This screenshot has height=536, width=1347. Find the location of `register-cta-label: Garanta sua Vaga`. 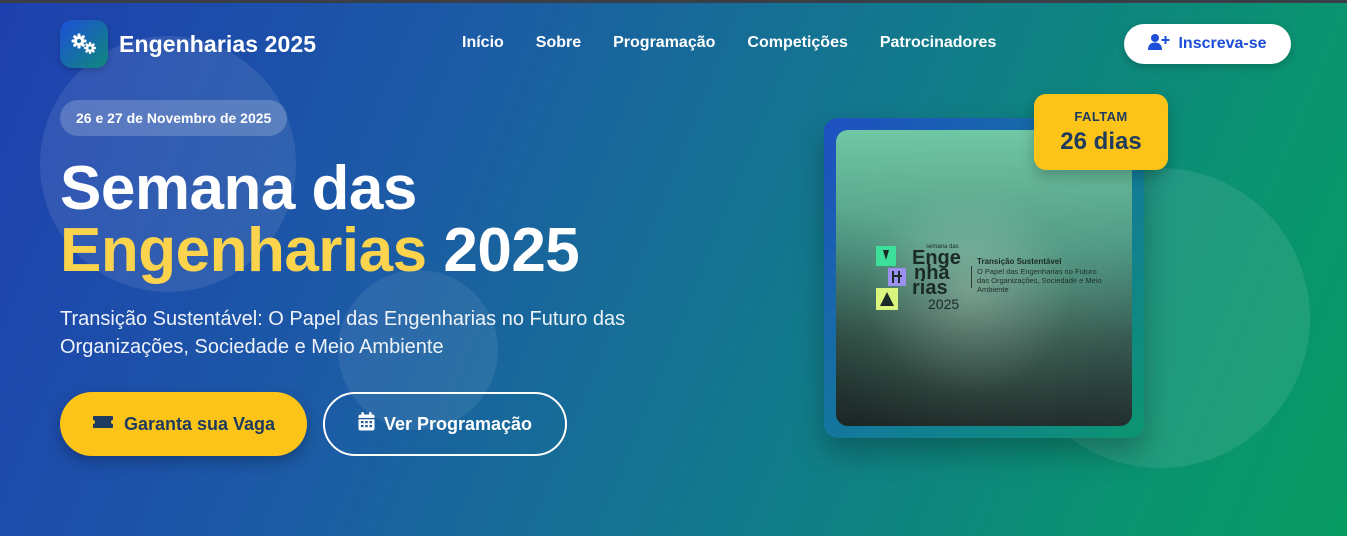

register-cta-label: Garanta sua Vaga is located at coordinates (199, 423).